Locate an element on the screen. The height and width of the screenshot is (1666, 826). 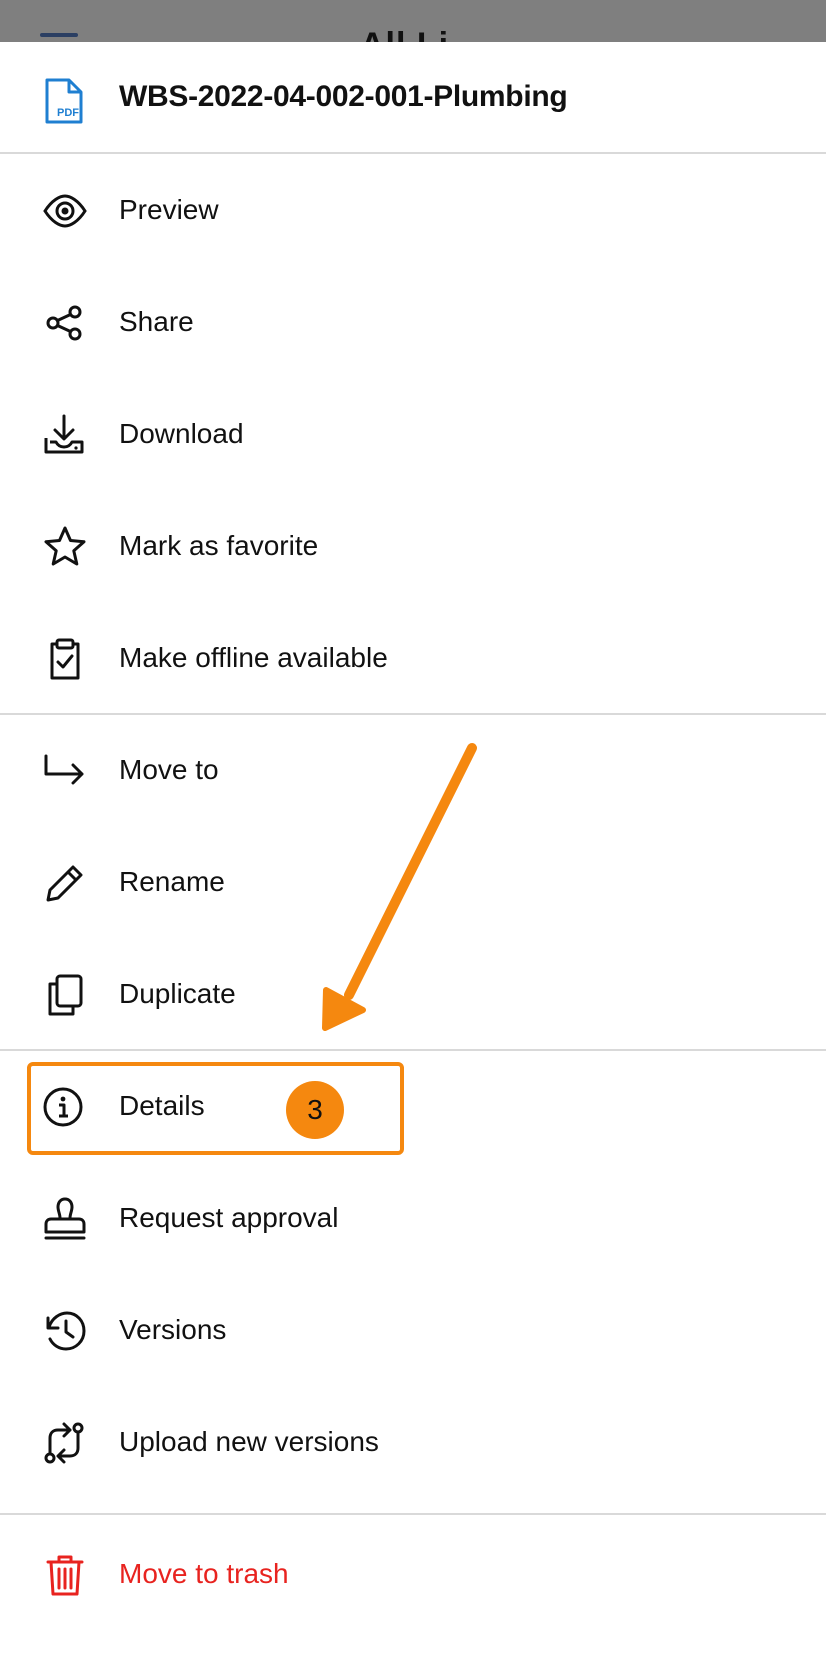
menu-item-rename: Rename is located at coordinates (413, 882).